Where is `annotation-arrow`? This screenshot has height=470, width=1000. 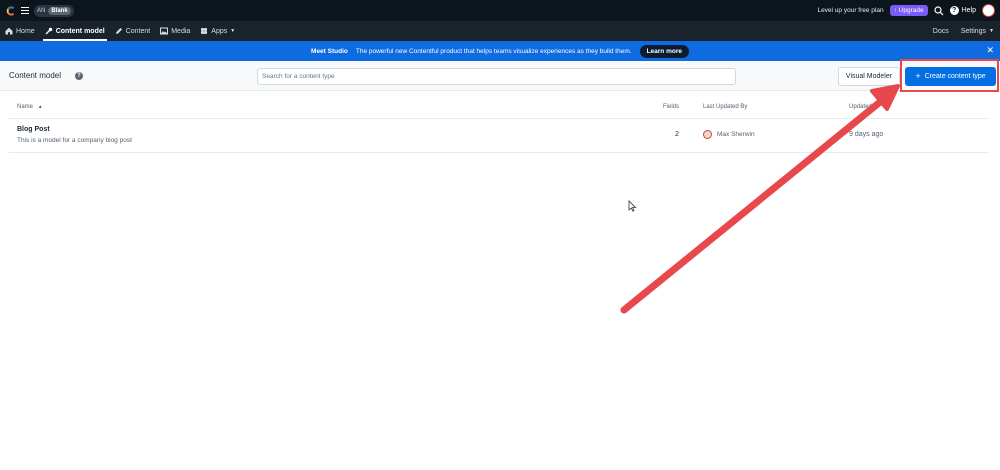
annotation-arrow is located at coordinates (760, 199).